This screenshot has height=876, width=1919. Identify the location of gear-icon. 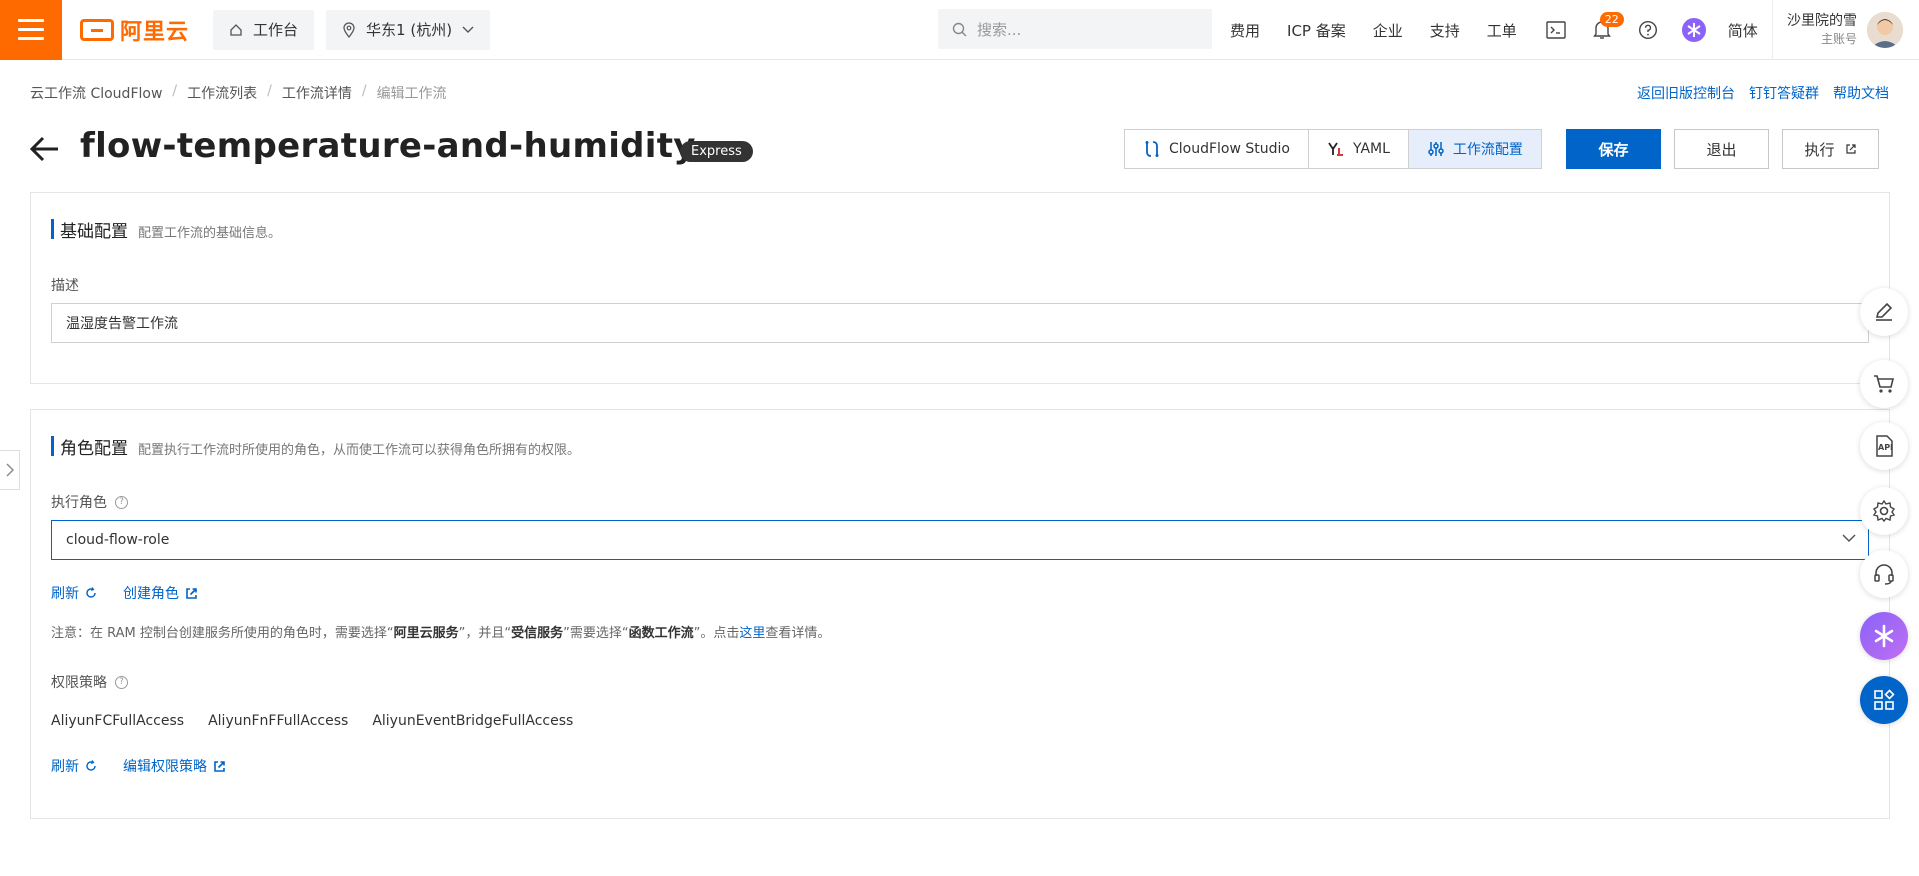
(1884, 511).